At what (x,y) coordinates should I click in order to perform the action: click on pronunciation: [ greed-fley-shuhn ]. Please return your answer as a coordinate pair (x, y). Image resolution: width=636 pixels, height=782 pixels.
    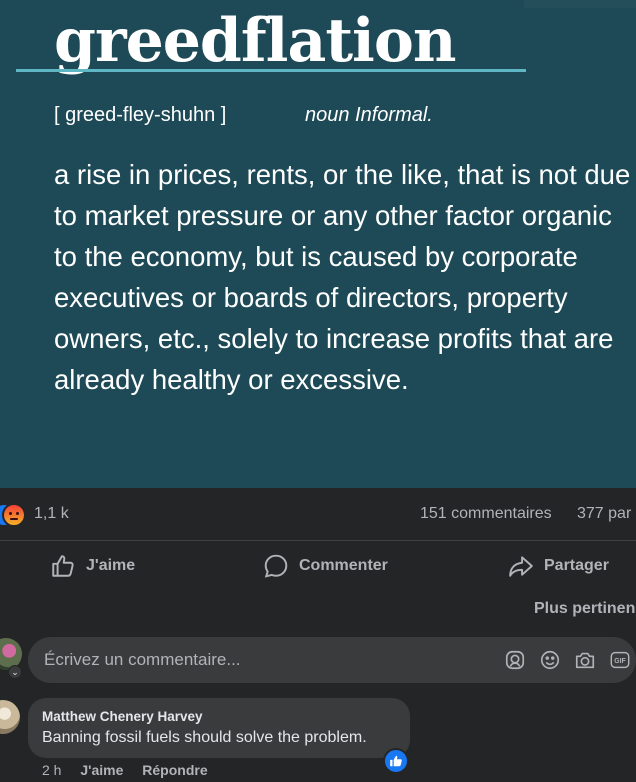
    Looking at the image, I should click on (140, 115).